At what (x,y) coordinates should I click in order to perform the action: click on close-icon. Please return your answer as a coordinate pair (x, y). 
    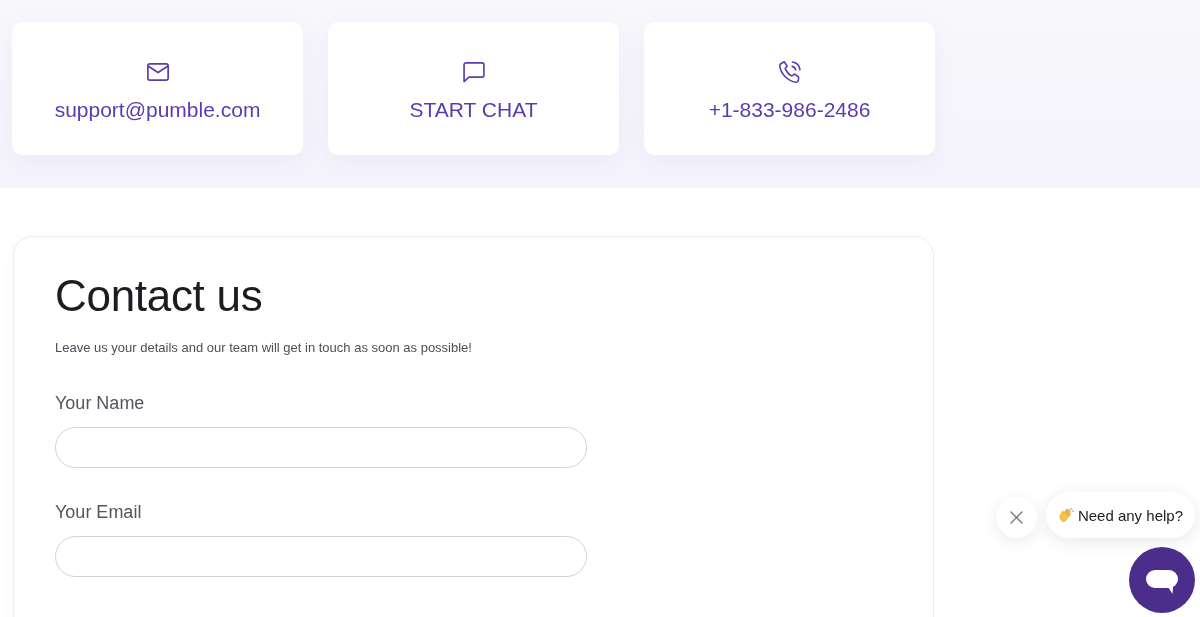
    Looking at the image, I should click on (1016, 517).